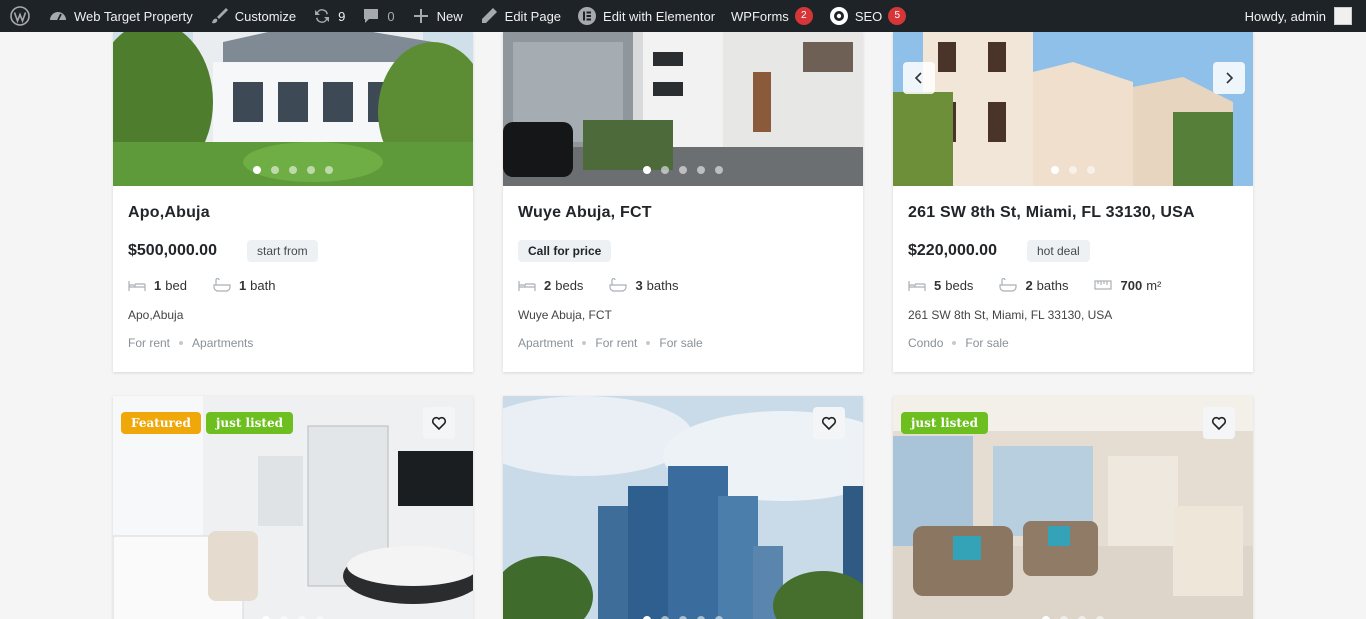 The image size is (1366, 619). I want to click on carousel-next-button, so click(1229, 78).